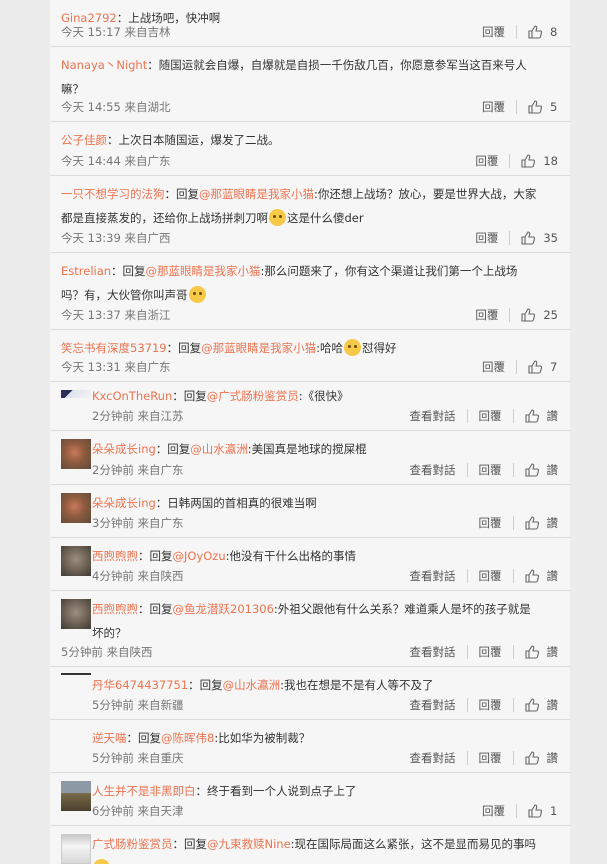 This screenshot has width=607, height=864. What do you see at coordinates (84, 140) in the screenshot?
I see `comment-username: 公子佳颜` at bounding box center [84, 140].